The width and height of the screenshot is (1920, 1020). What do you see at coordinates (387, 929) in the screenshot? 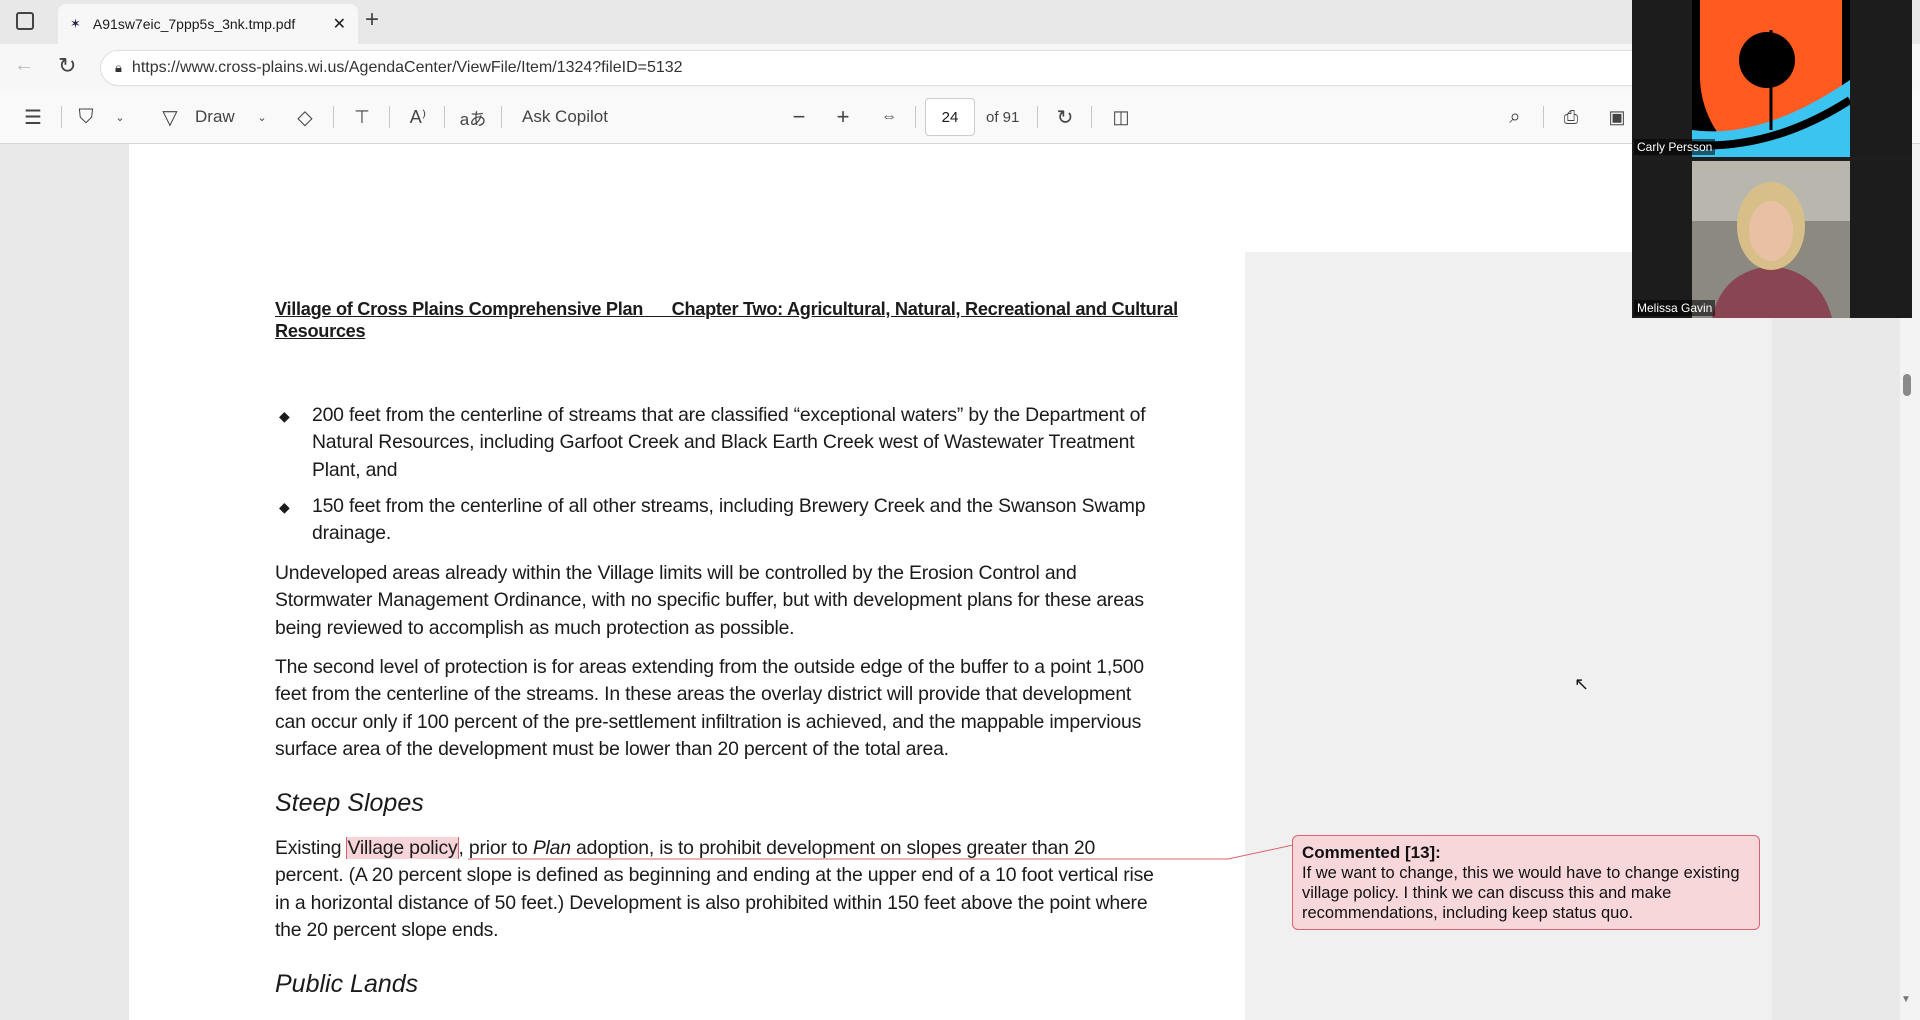
I see `line: the 20 percent slope ends.` at bounding box center [387, 929].